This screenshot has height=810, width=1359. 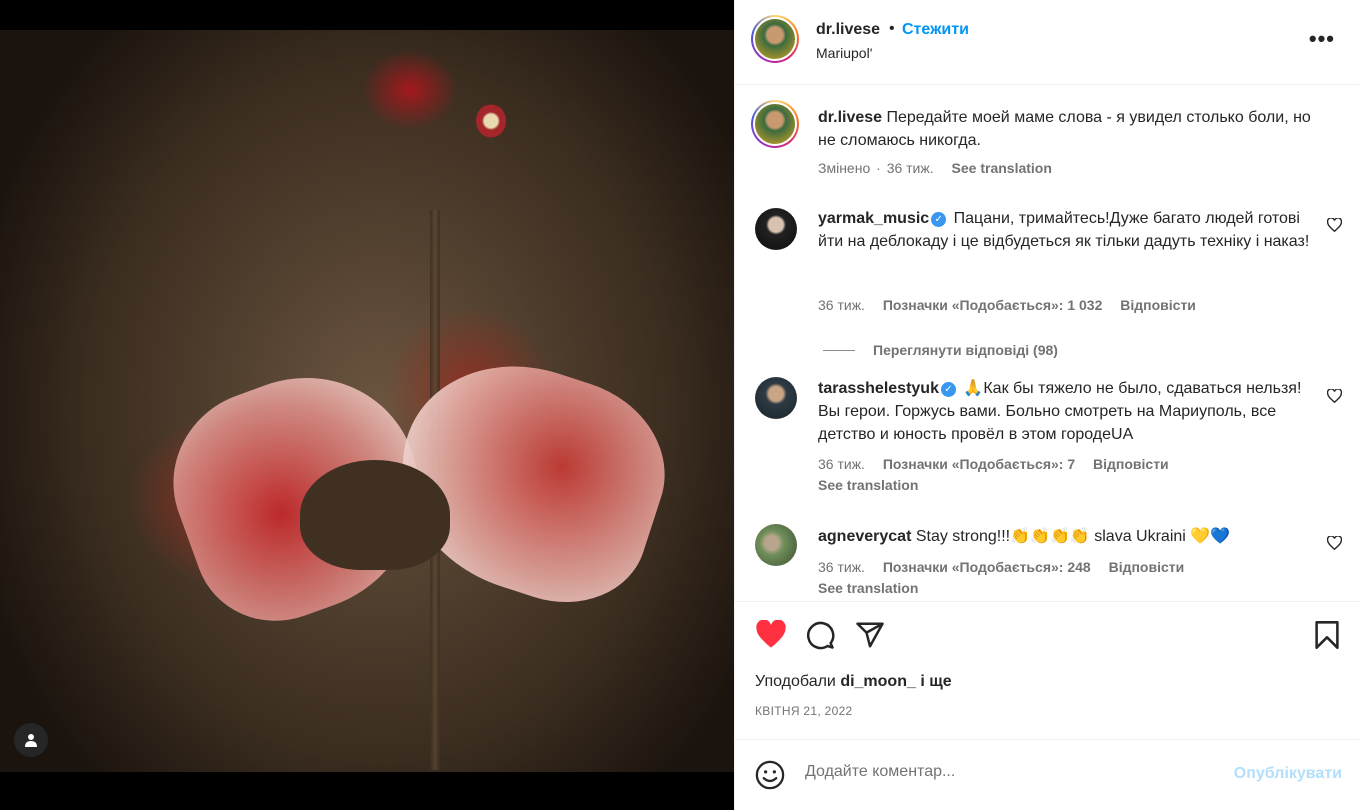 What do you see at coordinates (820, 637) in the screenshot?
I see `comment-icon` at bounding box center [820, 637].